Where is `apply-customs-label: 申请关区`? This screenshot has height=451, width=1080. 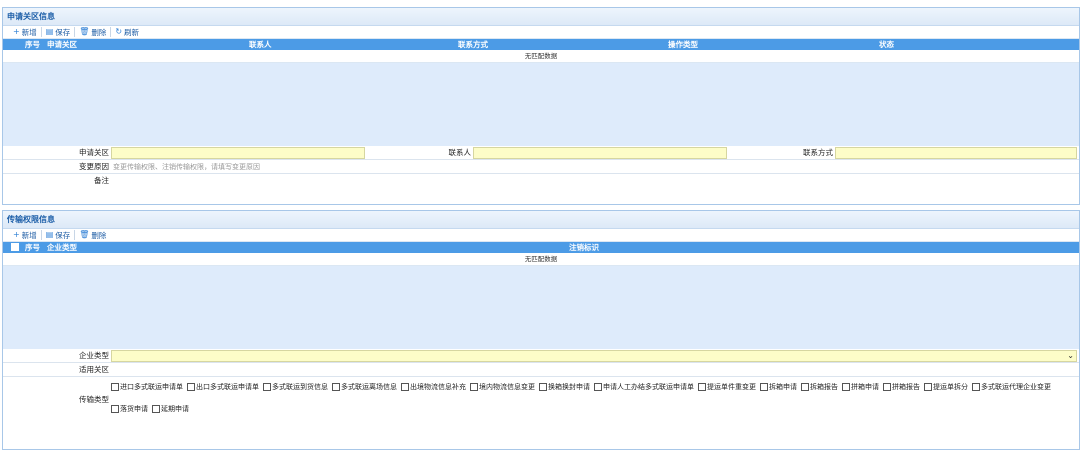
apply-customs-label: 申请关区 is located at coordinates (94, 152).